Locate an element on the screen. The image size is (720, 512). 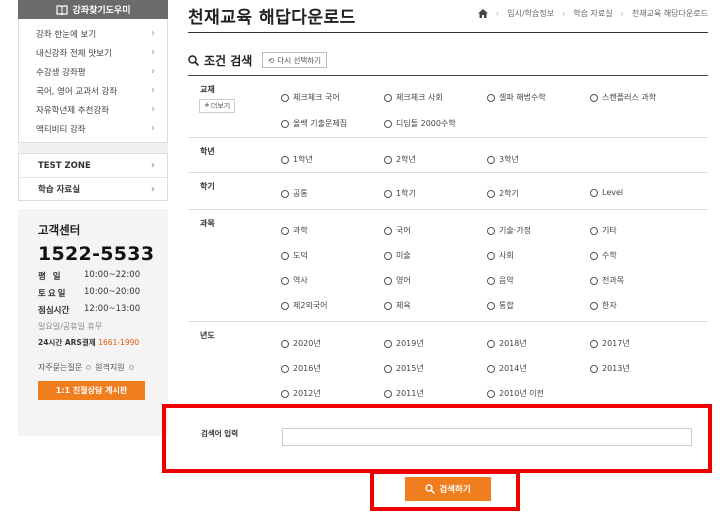
radio-option: 수학 is located at coordinates (603, 255).